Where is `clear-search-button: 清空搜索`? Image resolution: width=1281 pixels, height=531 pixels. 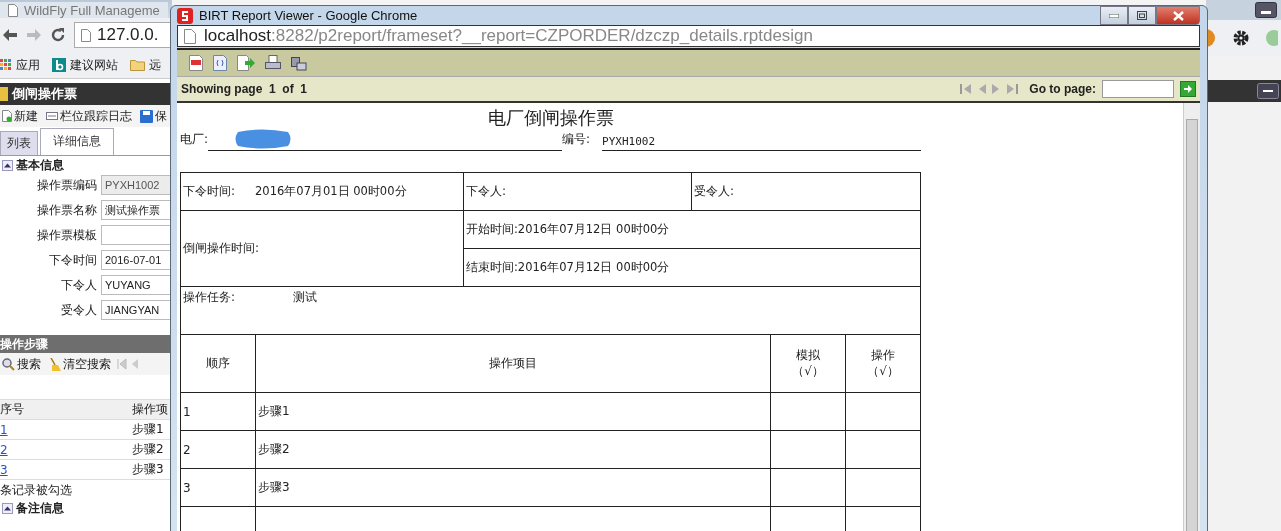 clear-search-button: 清空搜索 is located at coordinates (80, 364).